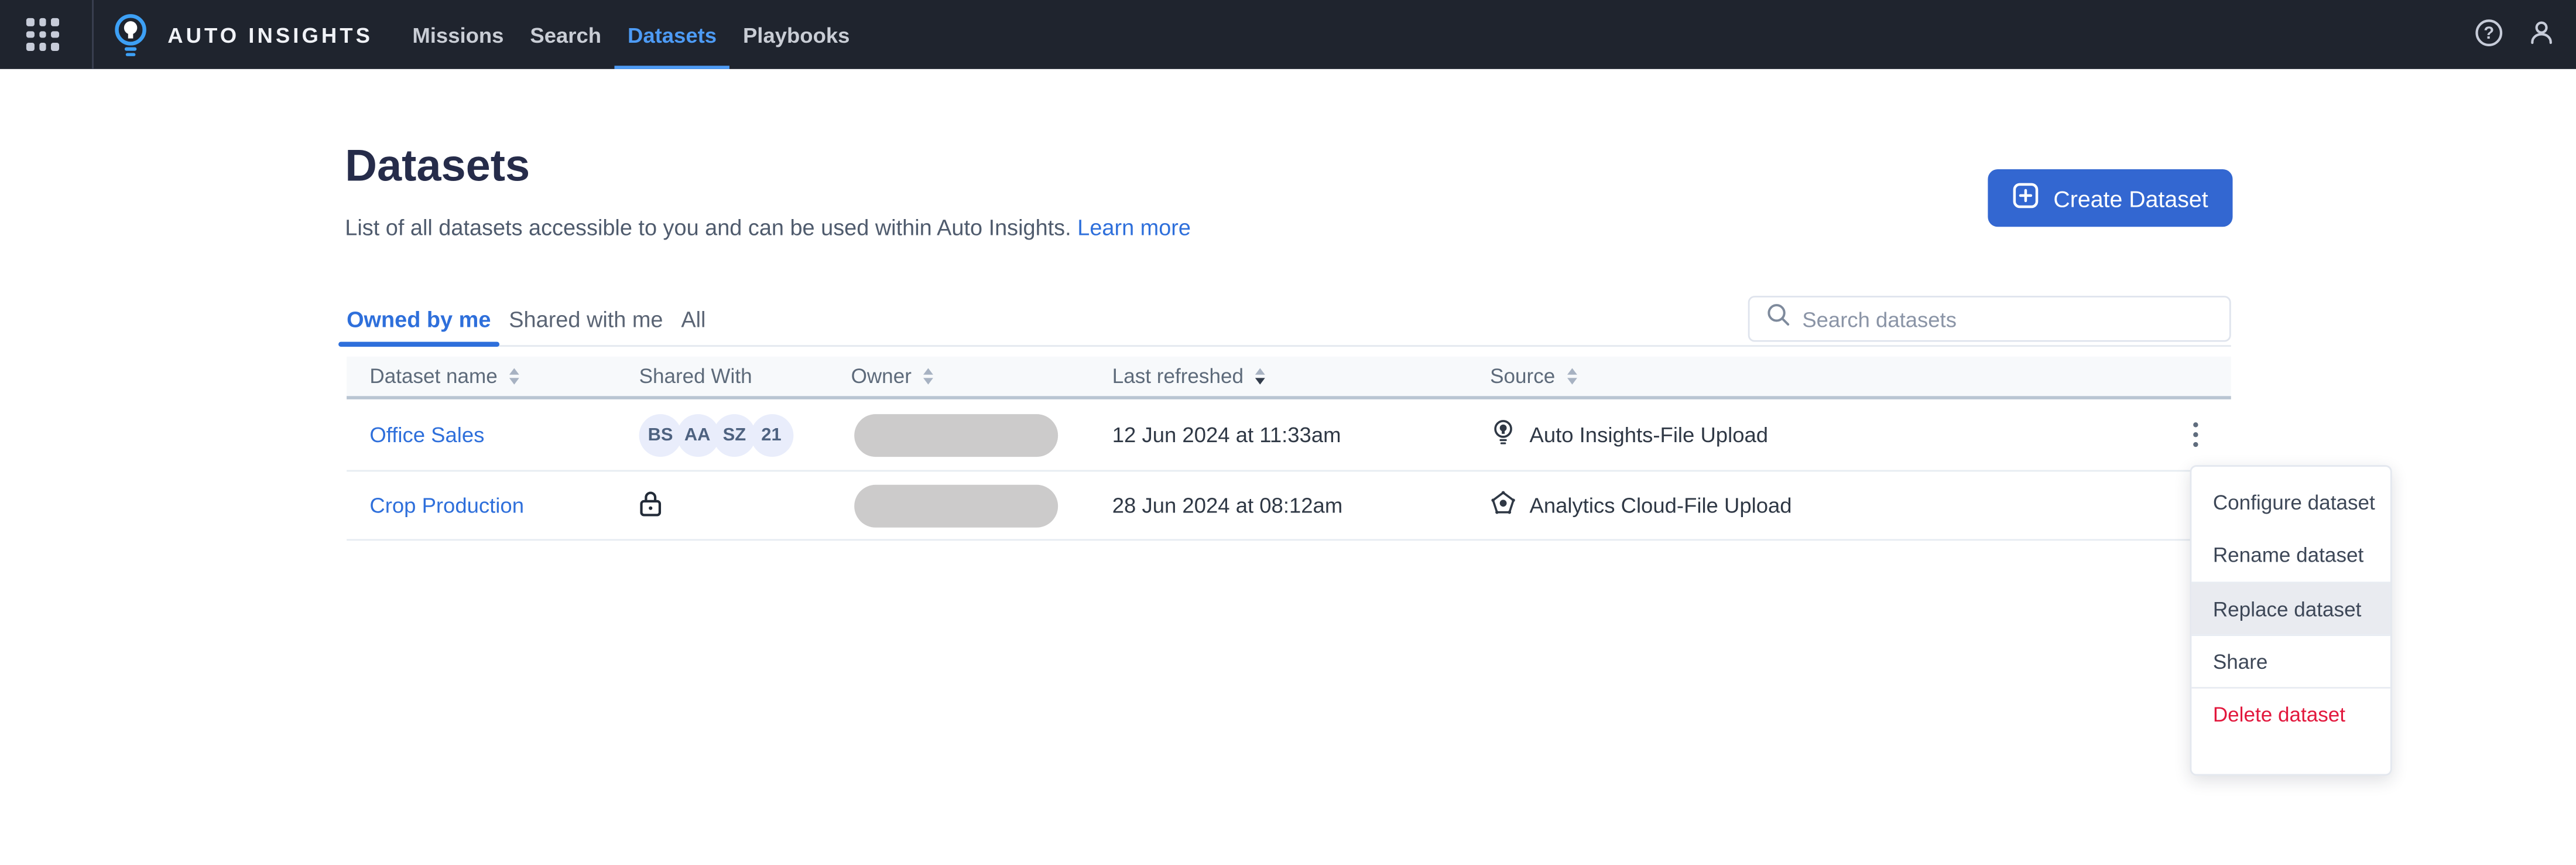 The height and width of the screenshot is (865, 2576). What do you see at coordinates (1660, 505) in the screenshot?
I see `source-label: Analytics Cloud-File Upload` at bounding box center [1660, 505].